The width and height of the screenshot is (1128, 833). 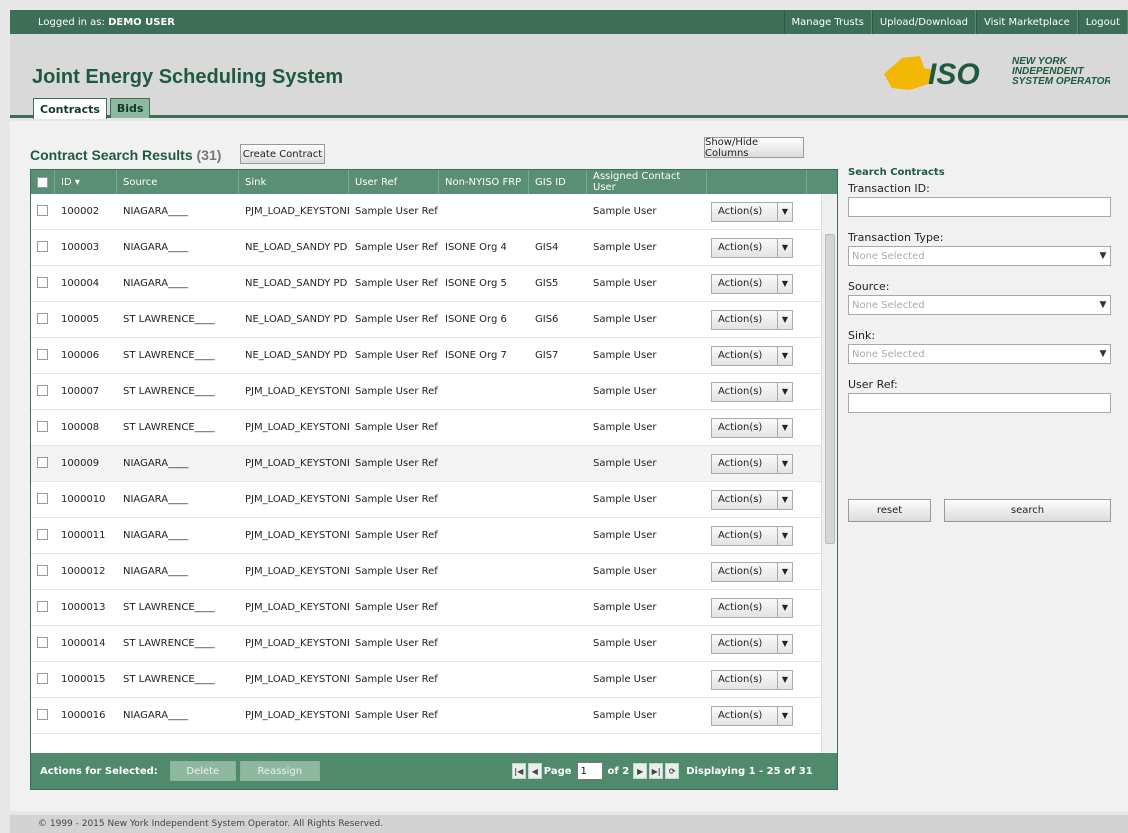 What do you see at coordinates (534, 771) in the screenshot?
I see `prev-page-icon: ◀` at bounding box center [534, 771].